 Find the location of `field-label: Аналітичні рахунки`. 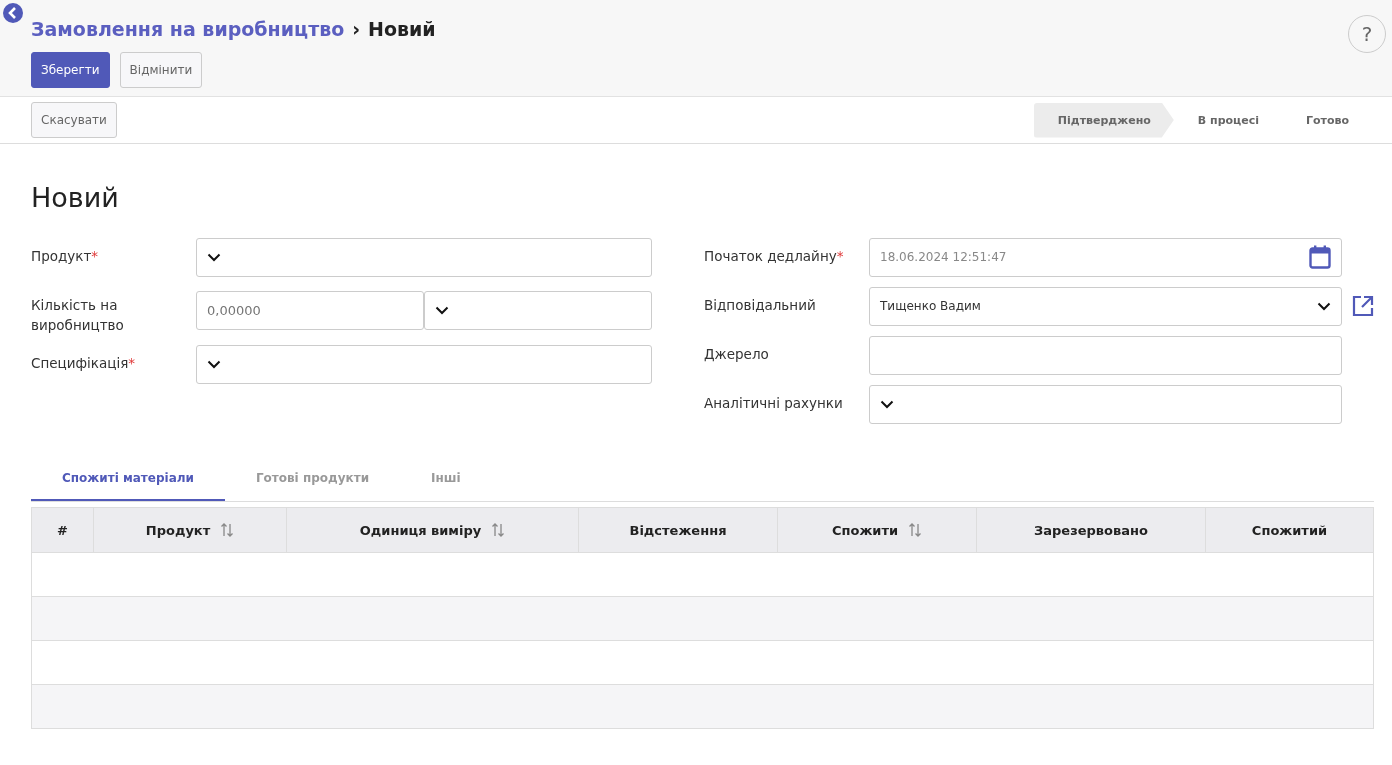

field-label: Аналітичні рахунки is located at coordinates (774, 403).